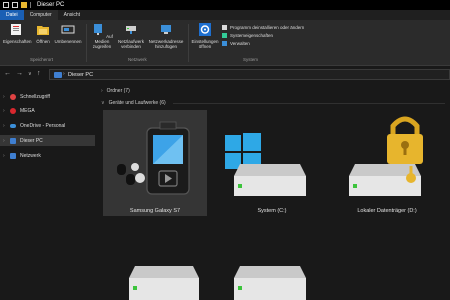 Image resolution: width=450 pixels, height=300 pixels. What do you see at coordinates (30, 74) in the screenshot?
I see `recent-locations-chevron-icon: ∨` at bounding box center [30, 74].